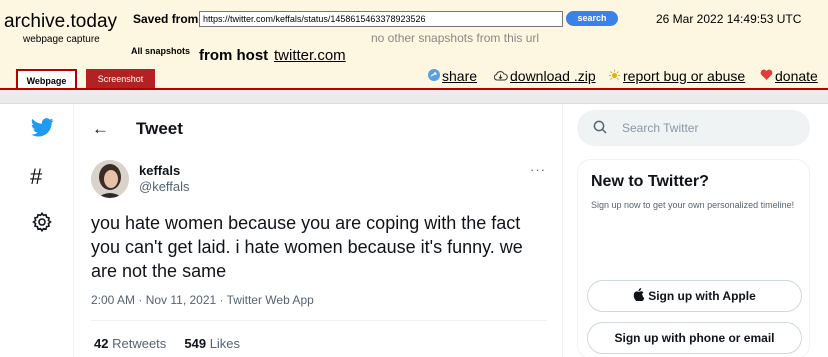 Image resolution: width=828 pixels, height=357 pixels. I want to click on from-host-label: from host, so click(234, 55).